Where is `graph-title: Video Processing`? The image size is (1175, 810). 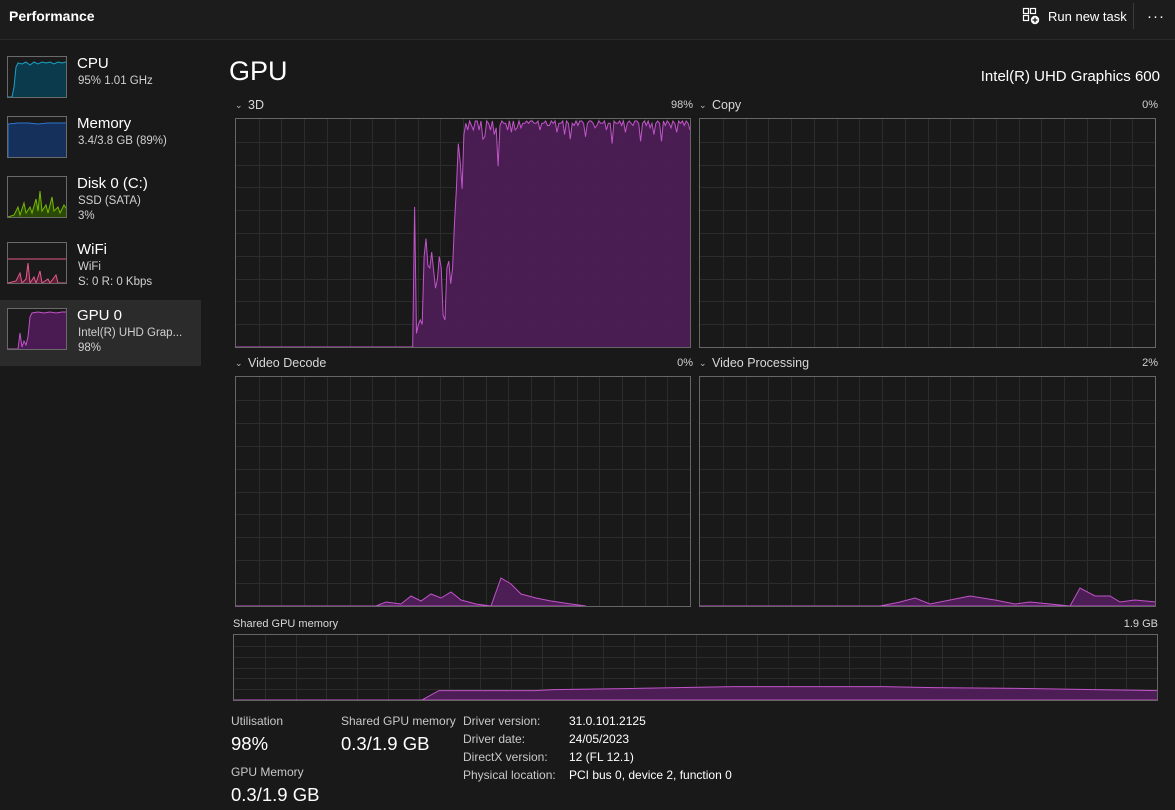 graph-title: Video Processing is located at coordinates (761, 363).